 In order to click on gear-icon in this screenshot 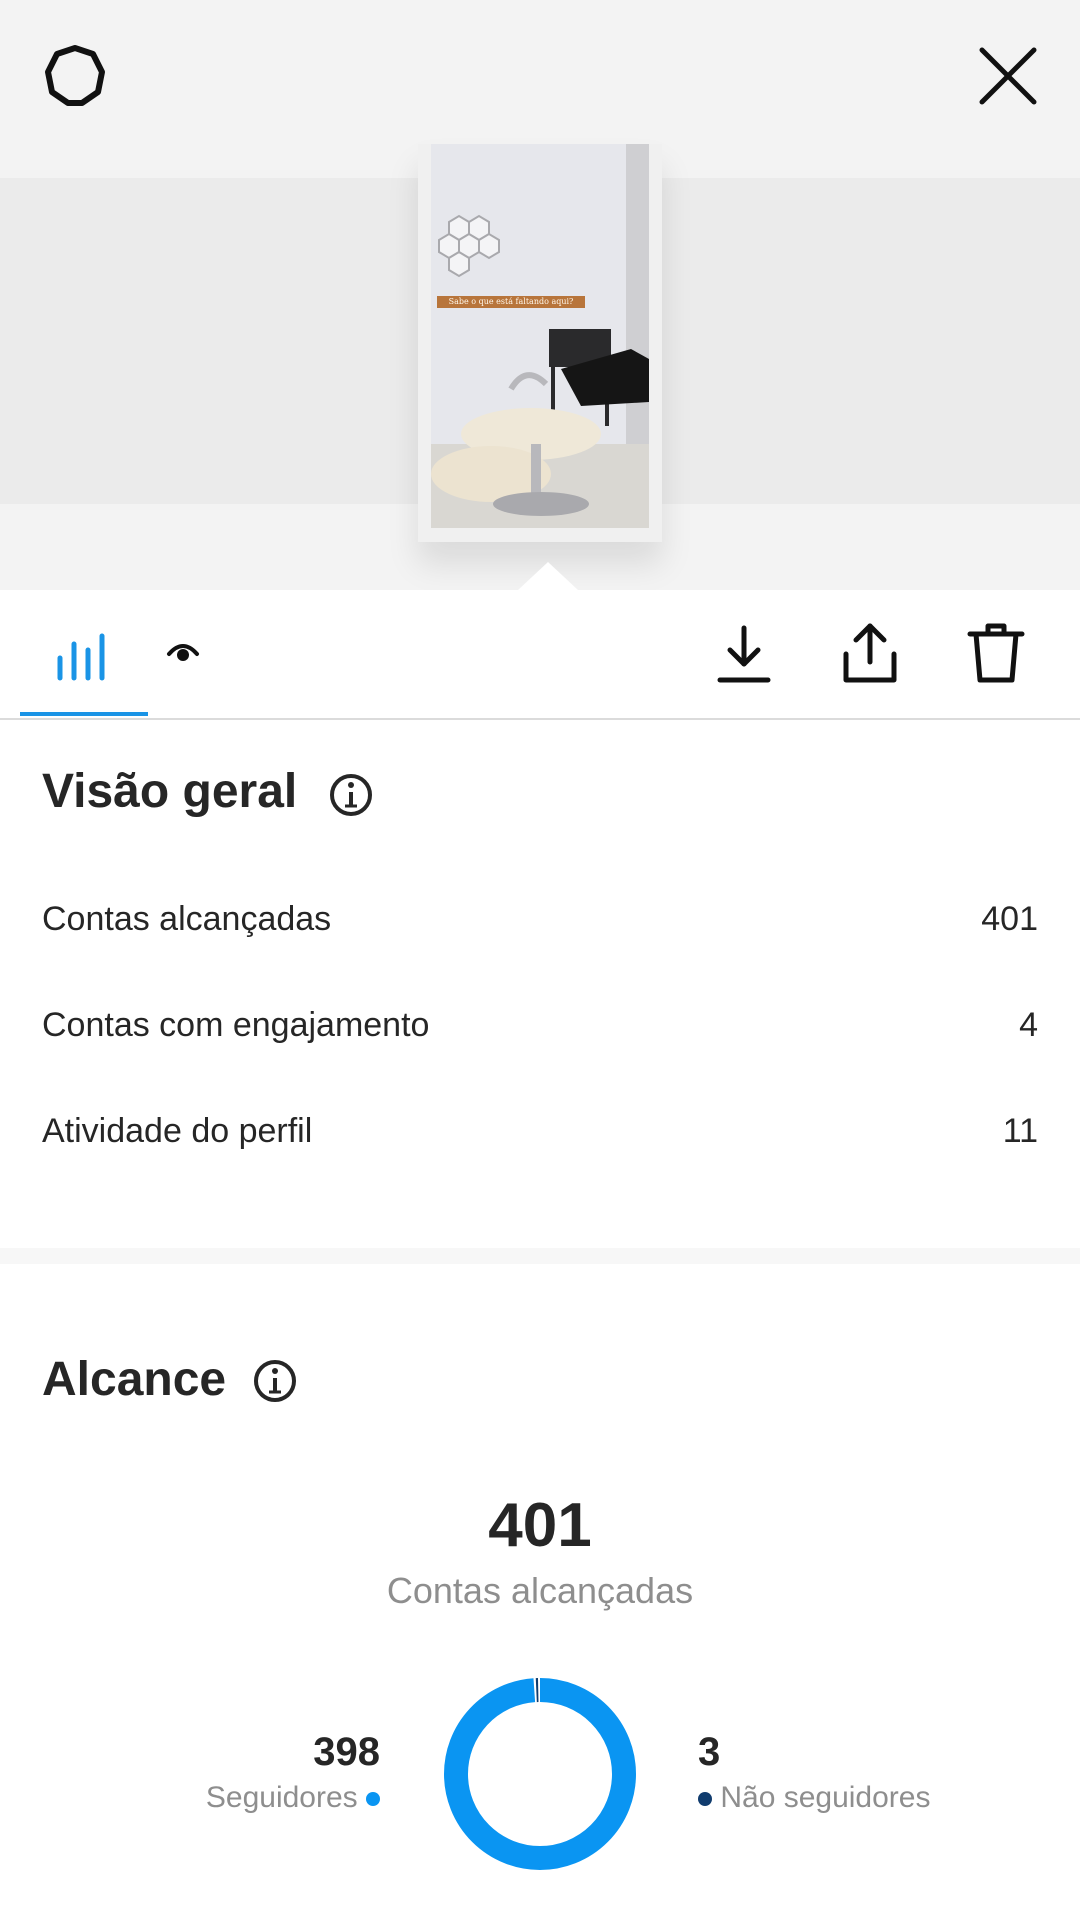, I will do `click(75, 75)`.